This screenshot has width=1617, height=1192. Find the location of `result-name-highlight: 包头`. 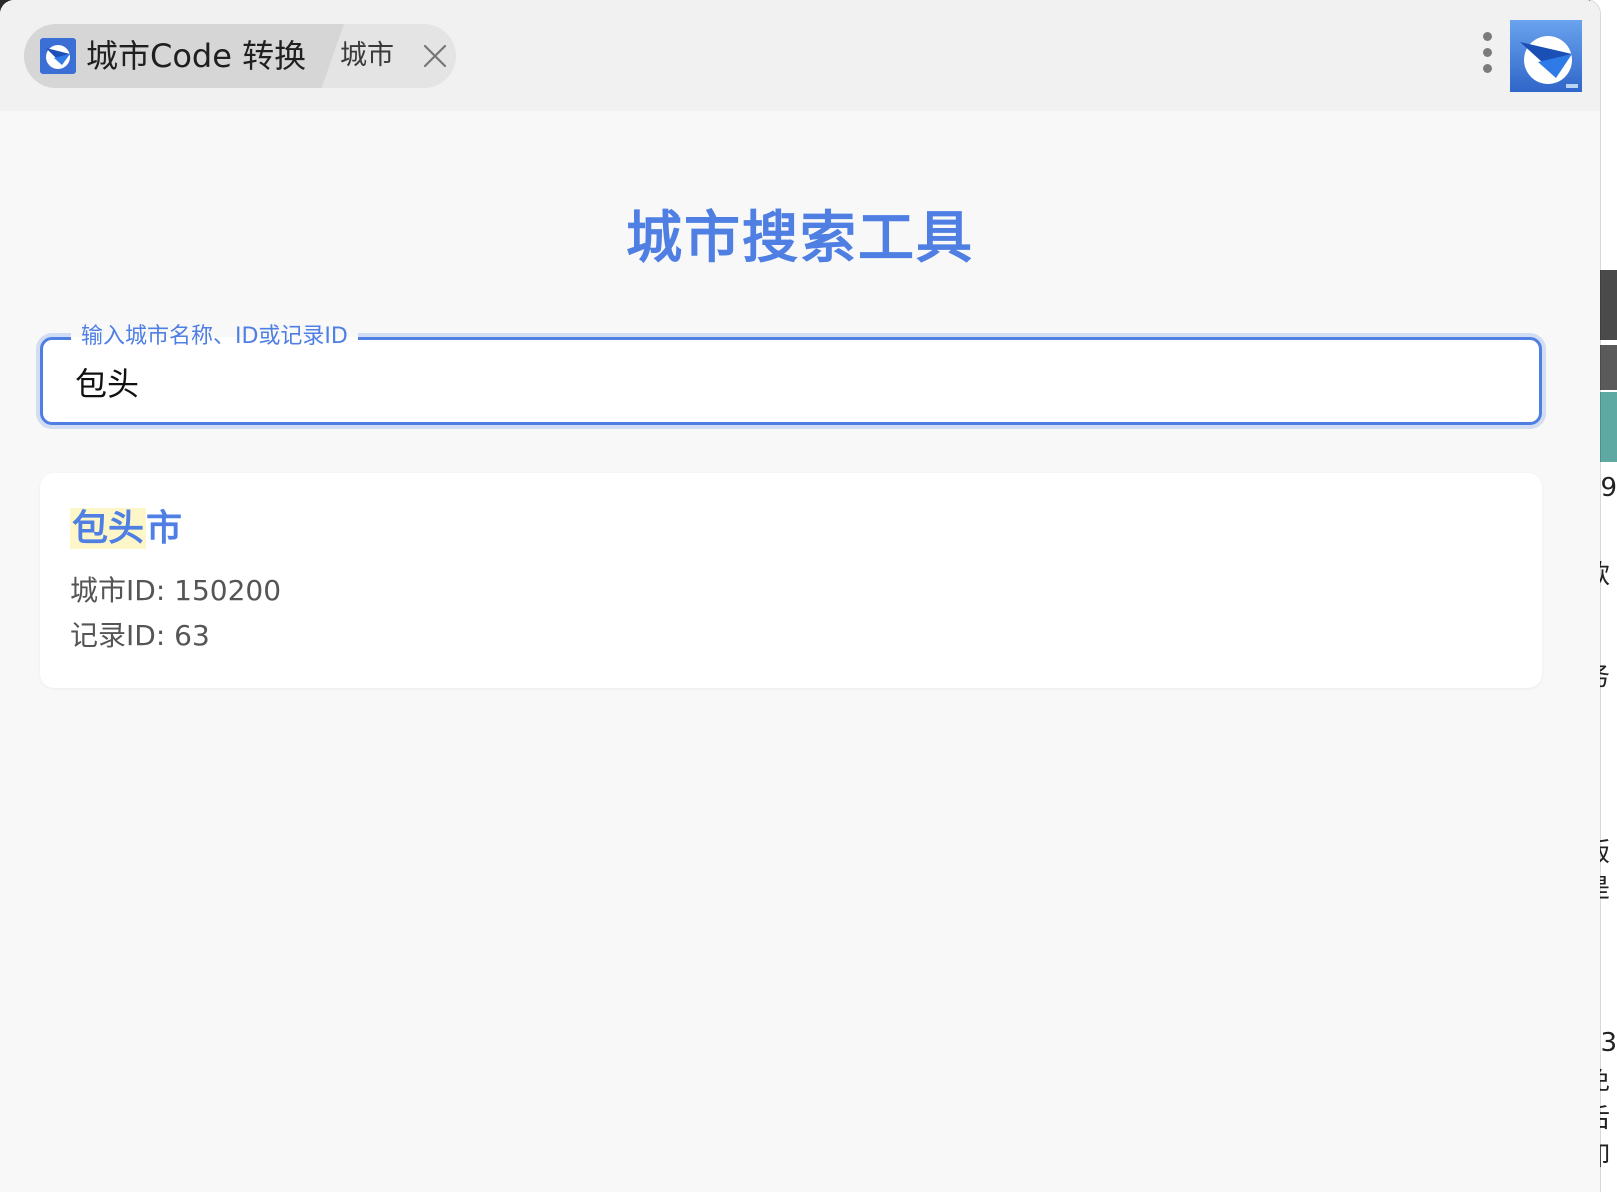

result-name-highlight: 包头 is located at coordinates (108, 528).